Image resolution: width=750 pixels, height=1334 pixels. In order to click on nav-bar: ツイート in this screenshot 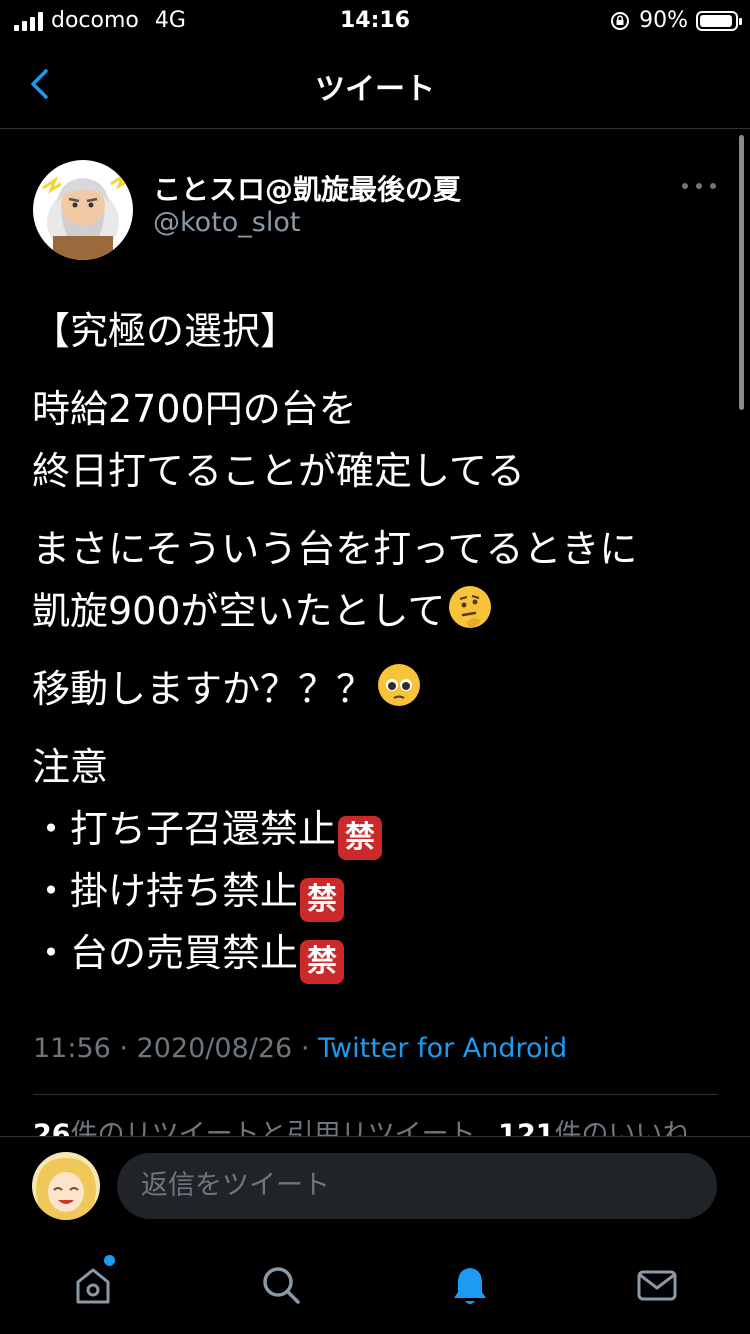, I will do `click(375, 84)`.